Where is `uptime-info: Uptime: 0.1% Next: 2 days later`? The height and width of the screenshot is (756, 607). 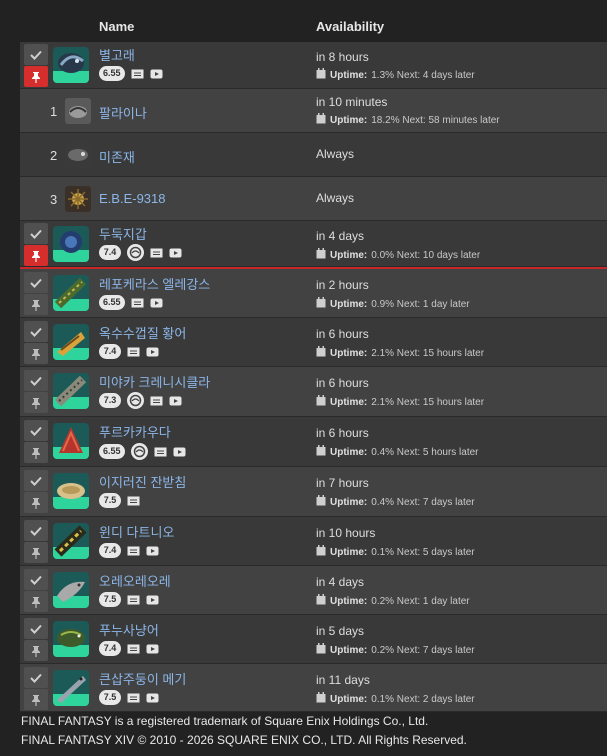
uptime-info: Uptime: 0.1% Next: 2 days later is located at coordinates (395, 699).